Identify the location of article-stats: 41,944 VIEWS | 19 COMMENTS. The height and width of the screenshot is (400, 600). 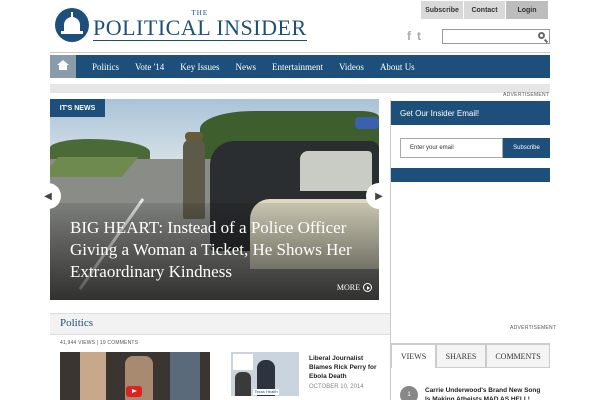
(99, 343).